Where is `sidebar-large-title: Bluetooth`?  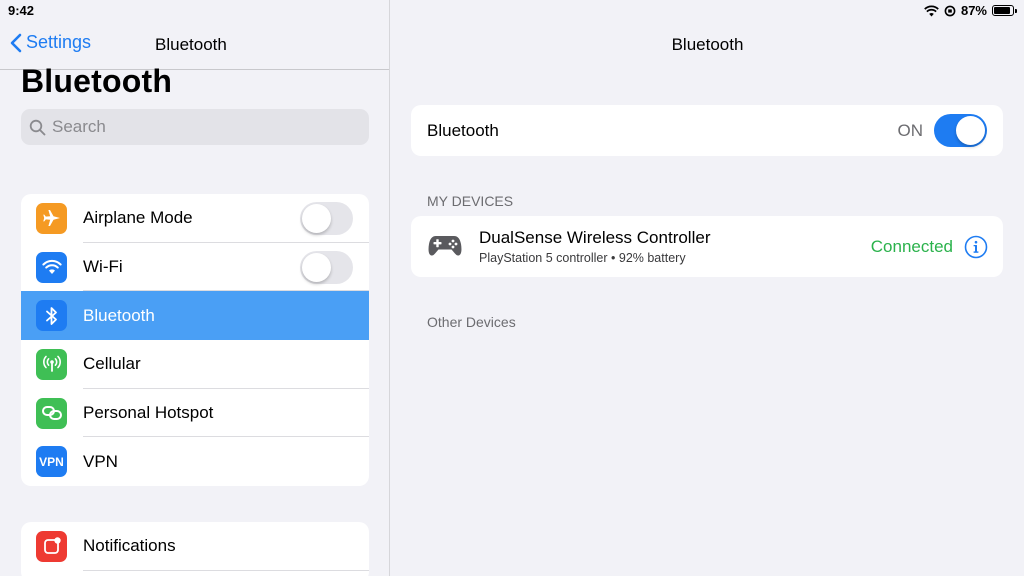
sidebar-large-title: Bluetooth is located at coordinates (97, 81).